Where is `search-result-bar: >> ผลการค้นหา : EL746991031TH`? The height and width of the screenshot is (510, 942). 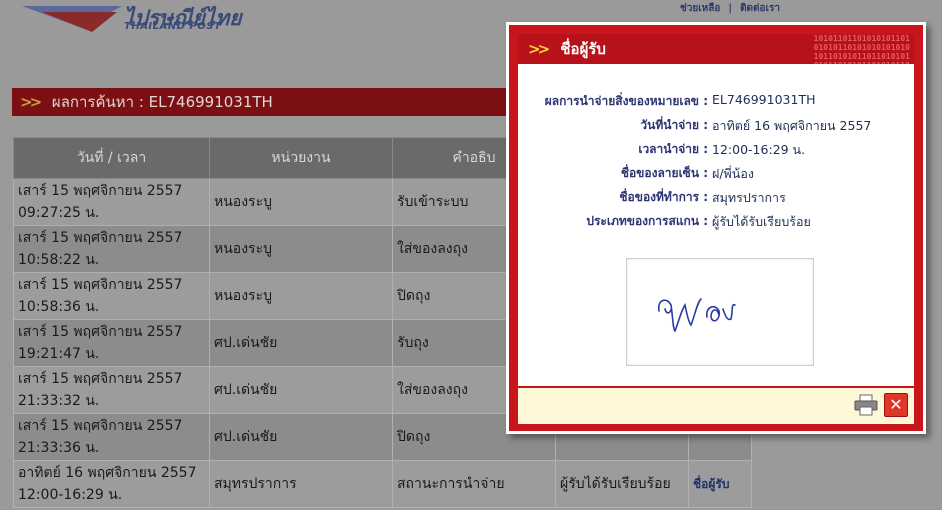 search-result-bar: >> ผลการค้นหา : EL746991031TH is located at coordinates (264, 102).